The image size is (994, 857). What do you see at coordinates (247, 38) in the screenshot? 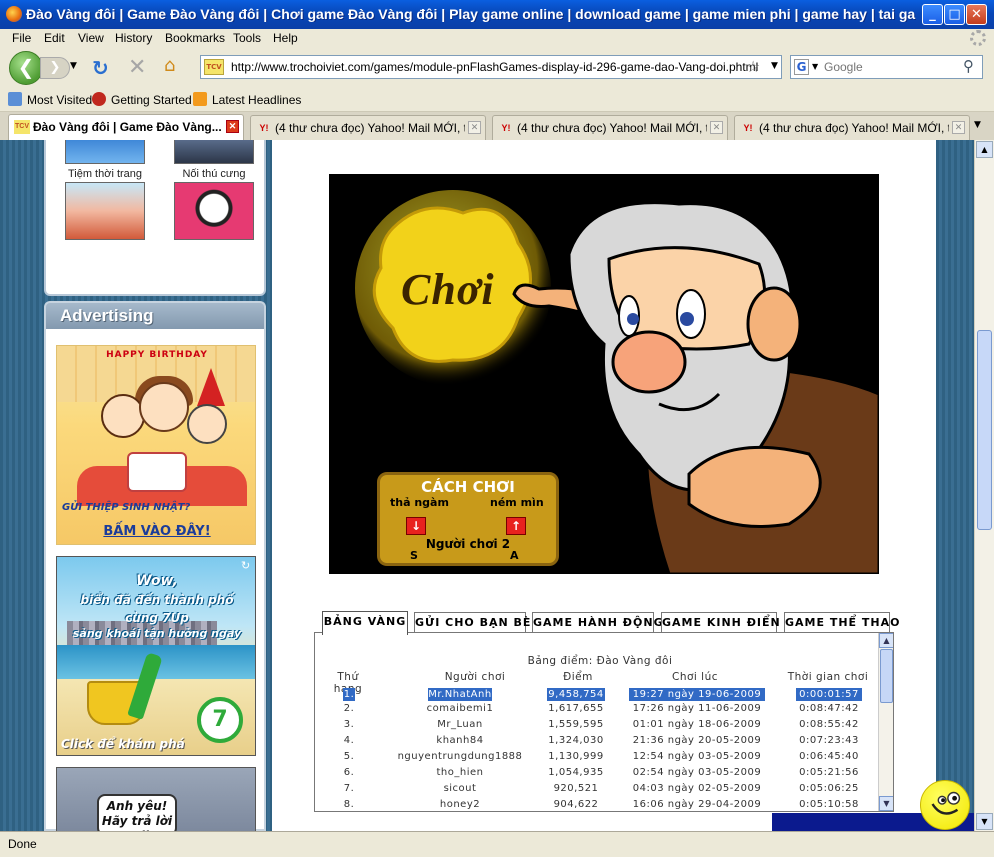
I see `menu-tools: Tools` at bounding box center [247, 38].